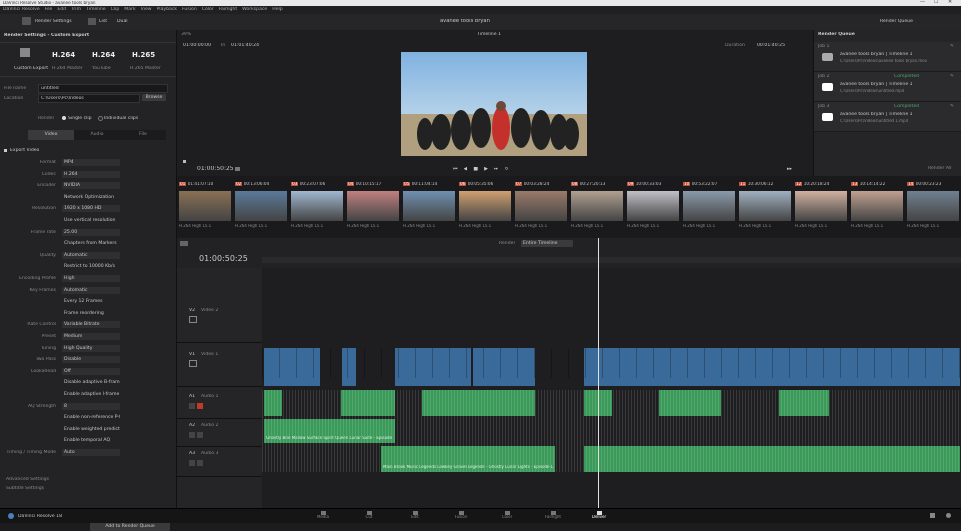  Describe the element at coordinates (91, 209) in the screenshot. I see `setting-dropdown: 1920 x 1080 HD` at that location.